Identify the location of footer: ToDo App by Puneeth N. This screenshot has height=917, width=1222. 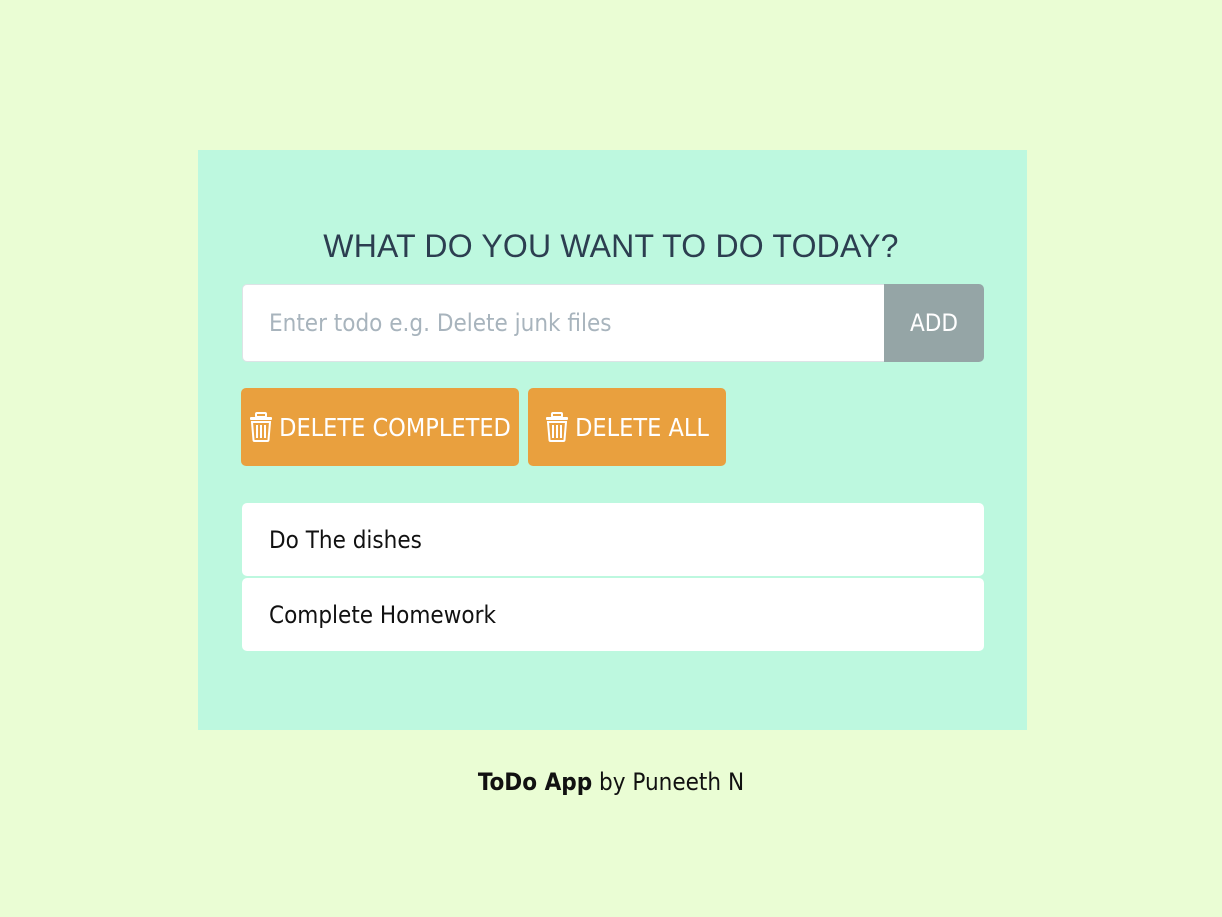
(611, 782).